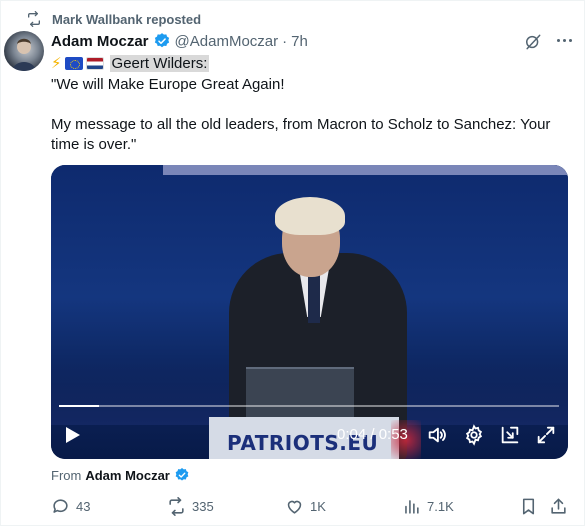 Image resolution: width=587 pixels, height=528 pixels. I want to click on repost-banner: Mark Wallbank reposted, so click(113, 19).